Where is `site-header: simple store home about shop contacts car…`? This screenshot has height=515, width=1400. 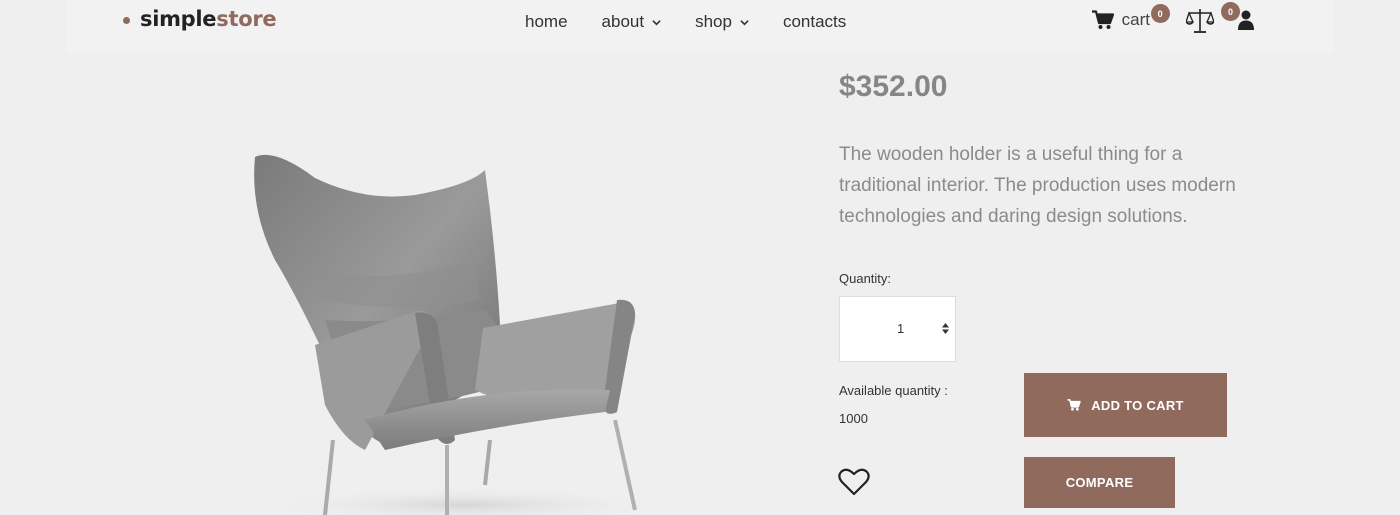
site-header: simple store home about shop contacts car… is located at coordinates (700, 26).